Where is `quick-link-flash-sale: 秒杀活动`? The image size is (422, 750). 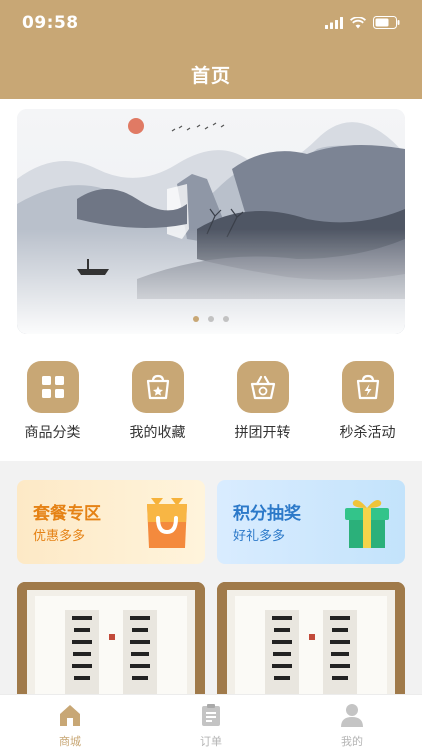
quick-link-flash-sale: 秒杀活动 is located at coordinates (367, 401).